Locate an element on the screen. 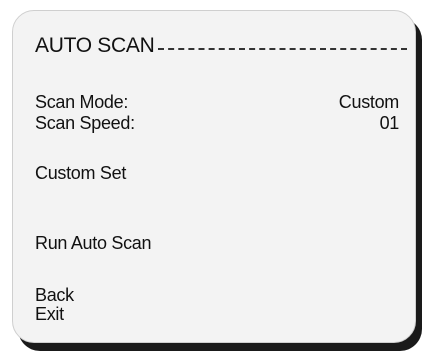  scan-speed-label: Scan Speed: is located at coordinates (85, 123).